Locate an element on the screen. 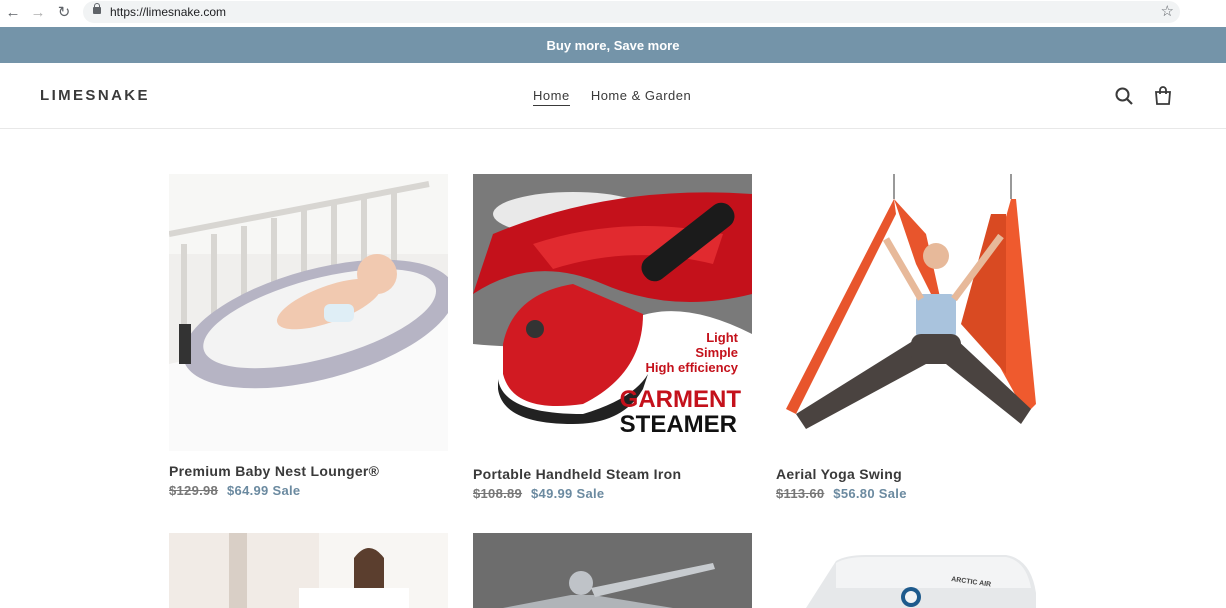 This screenshot has height=608, width=1226. site-logo: LIMESNAKE is located at coordinates (95, 95).